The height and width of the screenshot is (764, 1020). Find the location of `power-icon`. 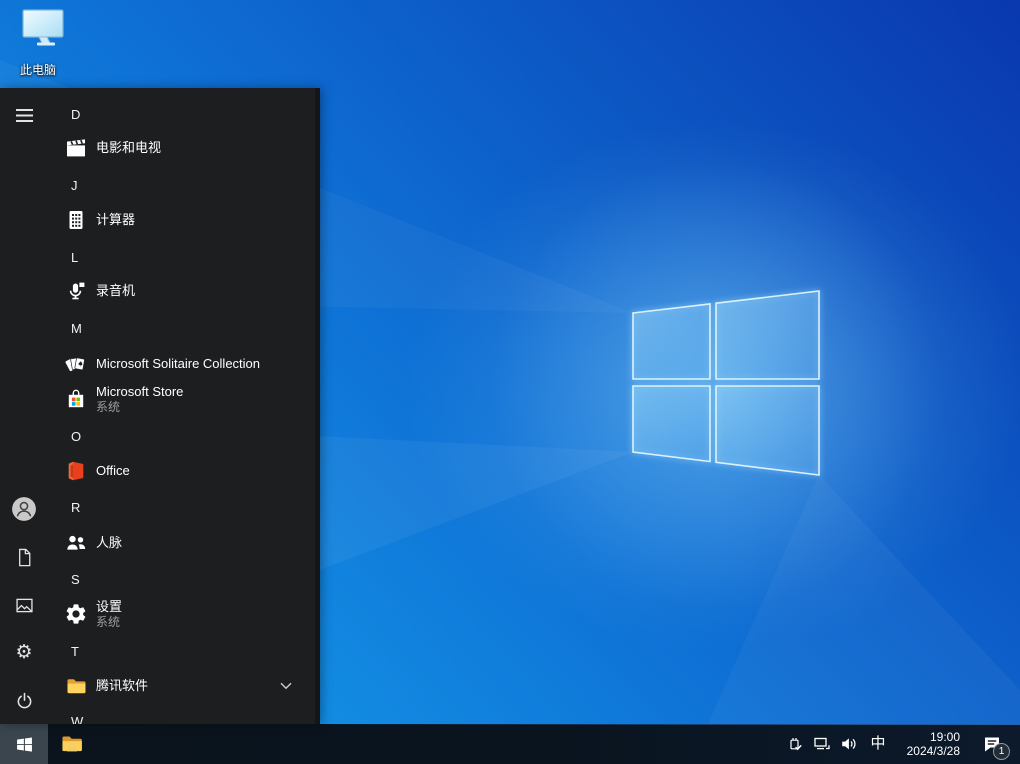

power-icon is located at coordinates (24, 700).